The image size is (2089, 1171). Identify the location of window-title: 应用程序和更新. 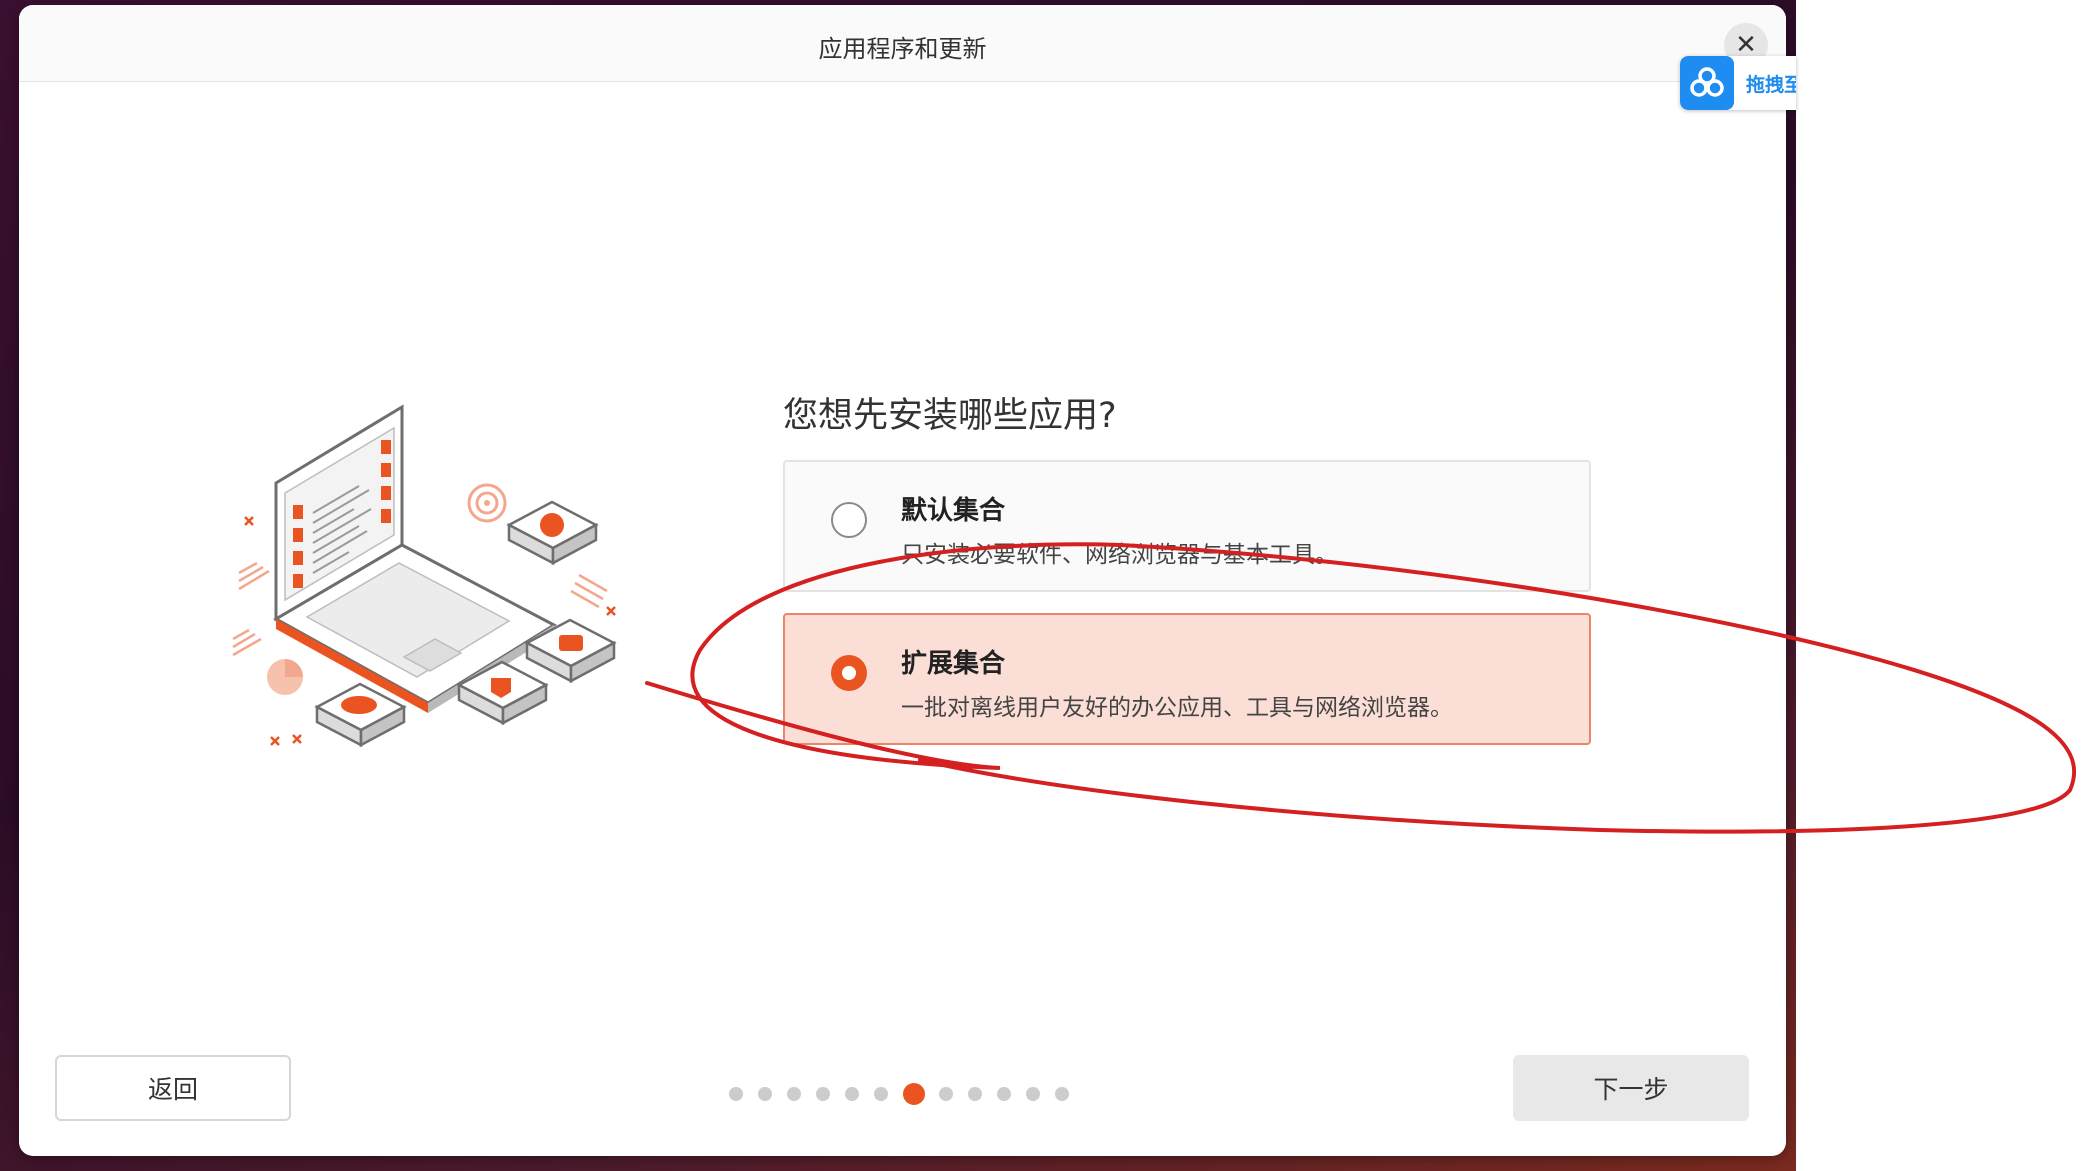
(902, 49).